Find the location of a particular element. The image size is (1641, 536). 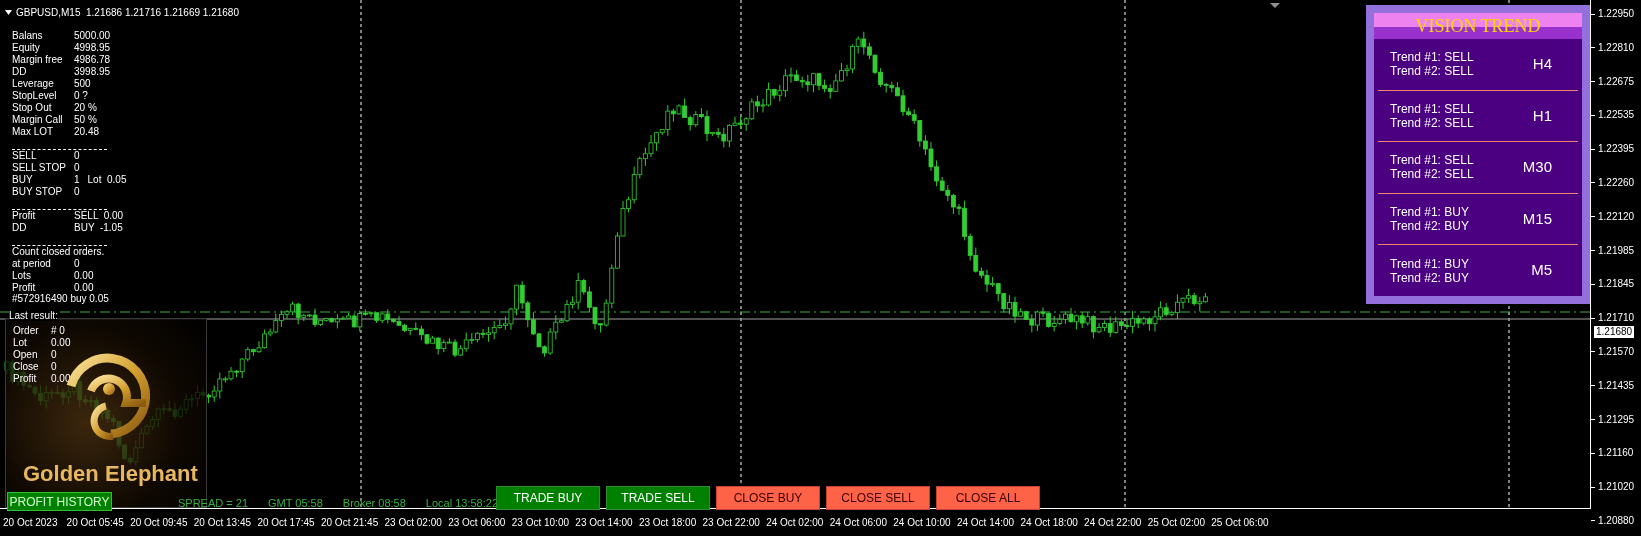

result-label: Order is located at coordinates (26, 331).